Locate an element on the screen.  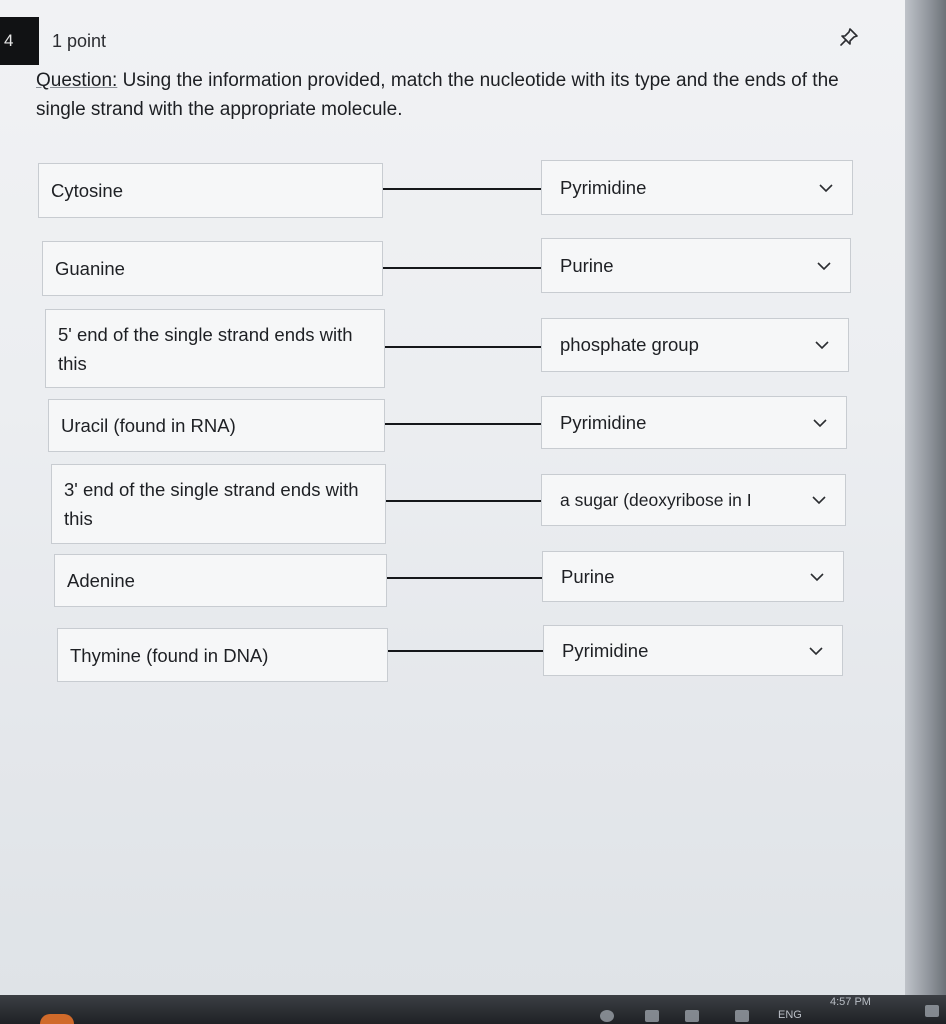
question-label: Question: is located at coordinates (77, 80).